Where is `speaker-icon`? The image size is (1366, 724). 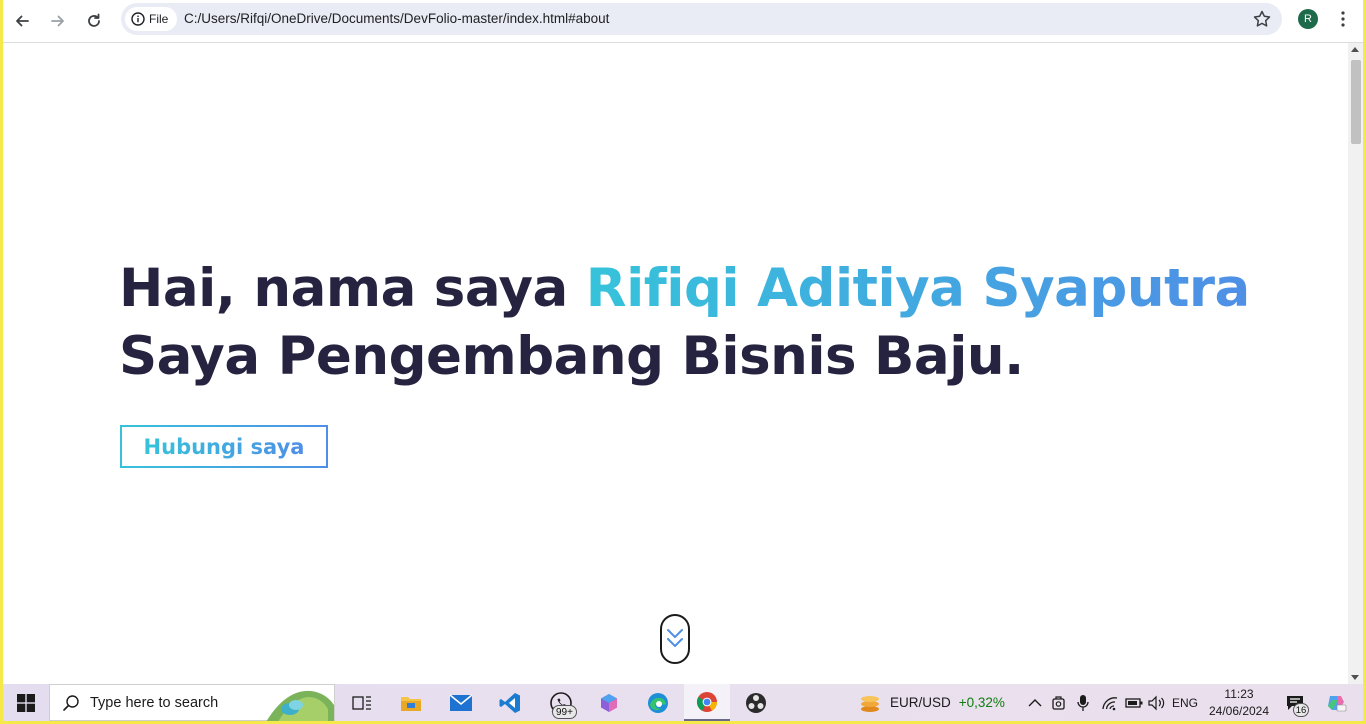 speaker-icon is located at coordinates (1156, 702).